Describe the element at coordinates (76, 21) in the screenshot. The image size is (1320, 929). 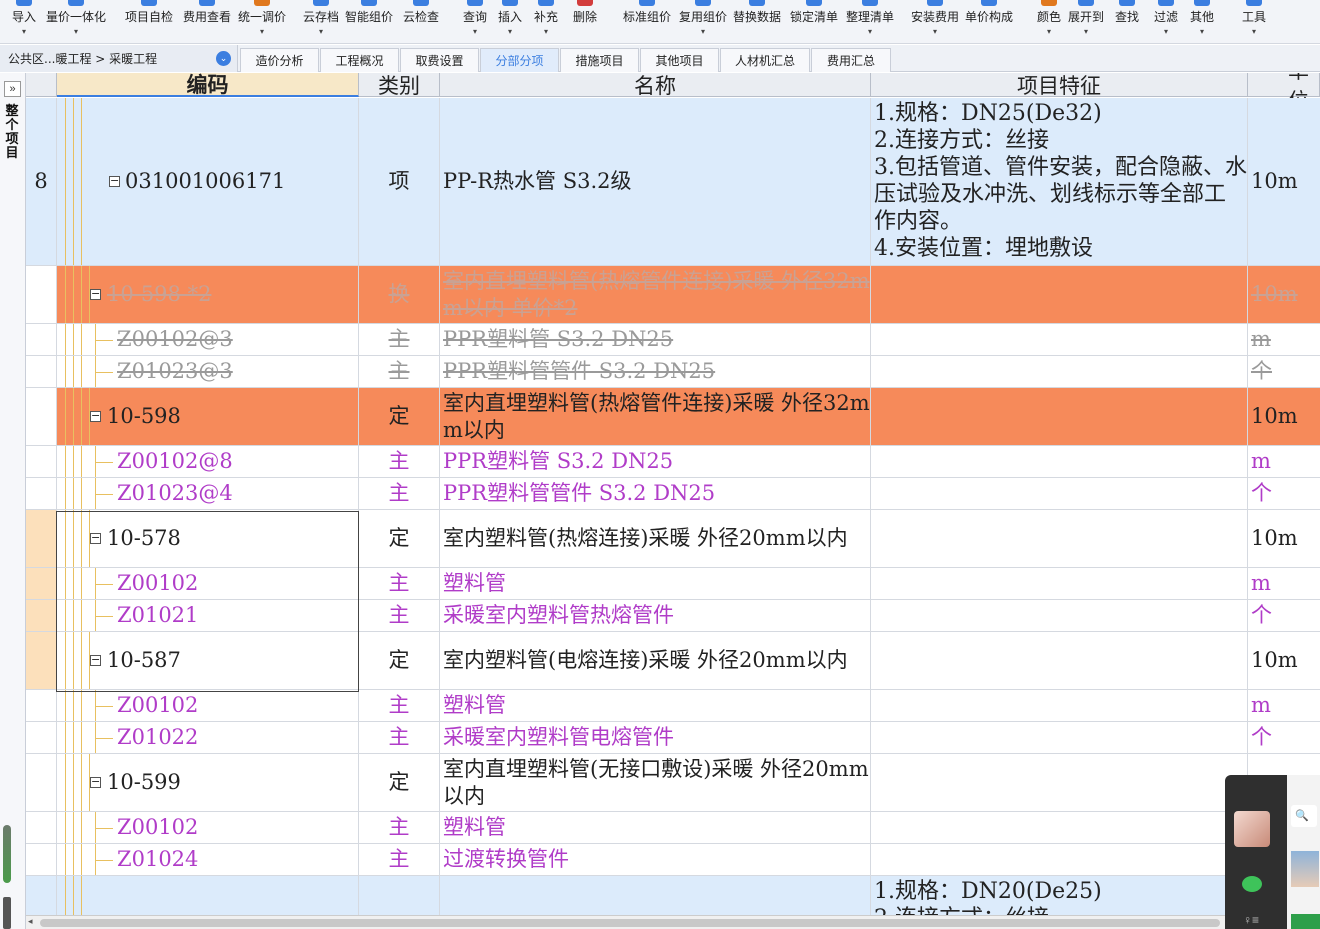
I see `toolbar-button-1: 量价一体化 ▾` at that location.